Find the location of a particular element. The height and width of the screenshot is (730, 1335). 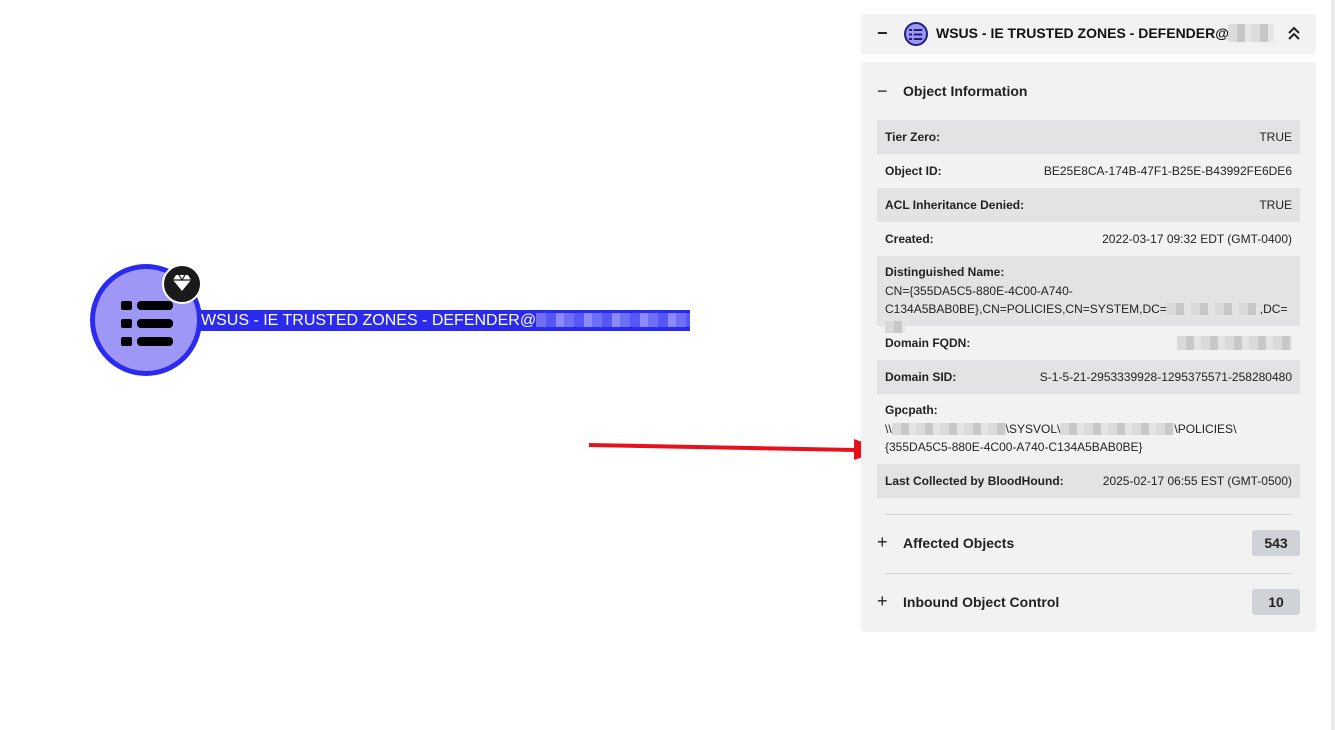

property-row-tier-zero: Tier Zero: TRUE is located at coordinates (1088, 137).